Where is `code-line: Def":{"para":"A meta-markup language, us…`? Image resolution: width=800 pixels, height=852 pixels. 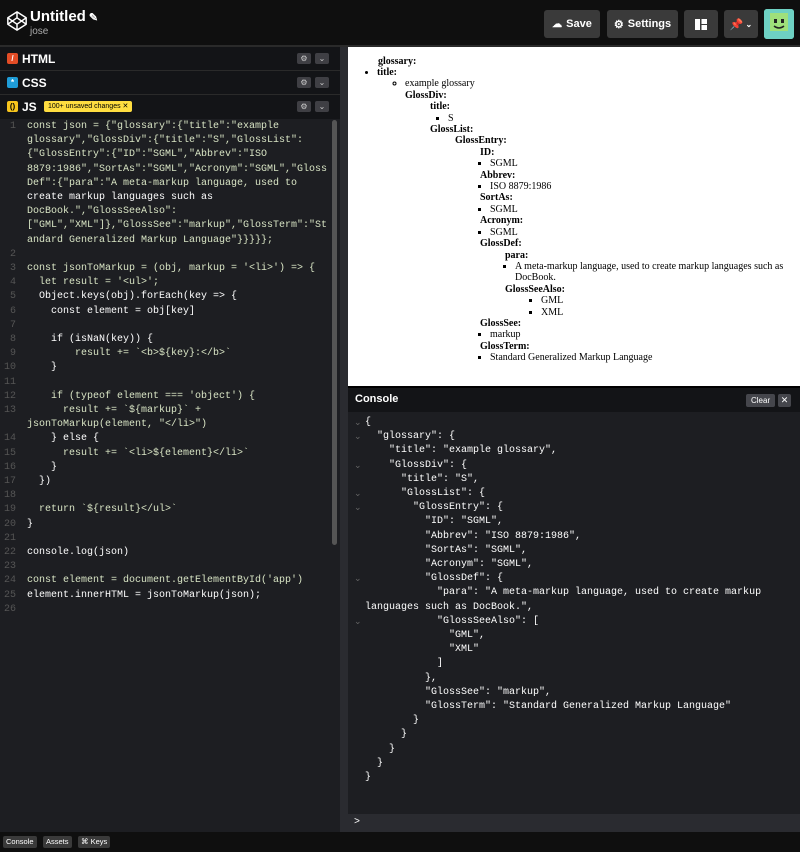 code-line: Def":{"para":"A meta-markup language, us… is located at coordinates (162, 183).